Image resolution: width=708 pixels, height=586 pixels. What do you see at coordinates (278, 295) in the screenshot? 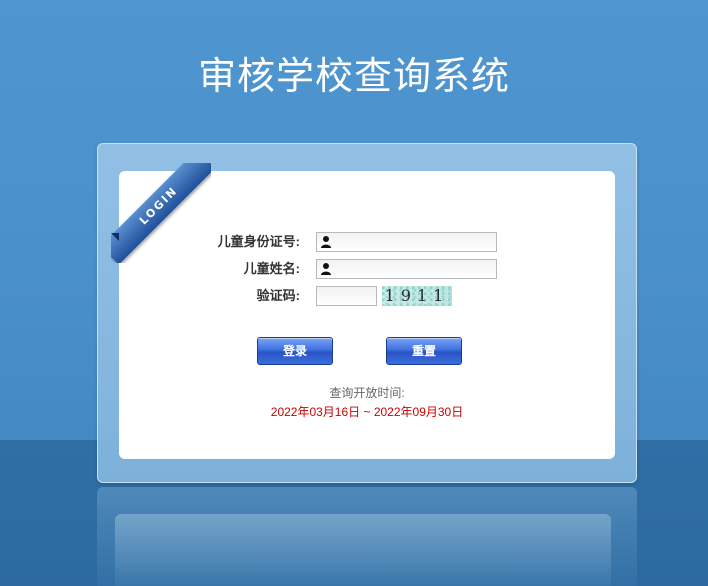
I see `captcha-label: 验证码:` at bounding box center [278, 295].